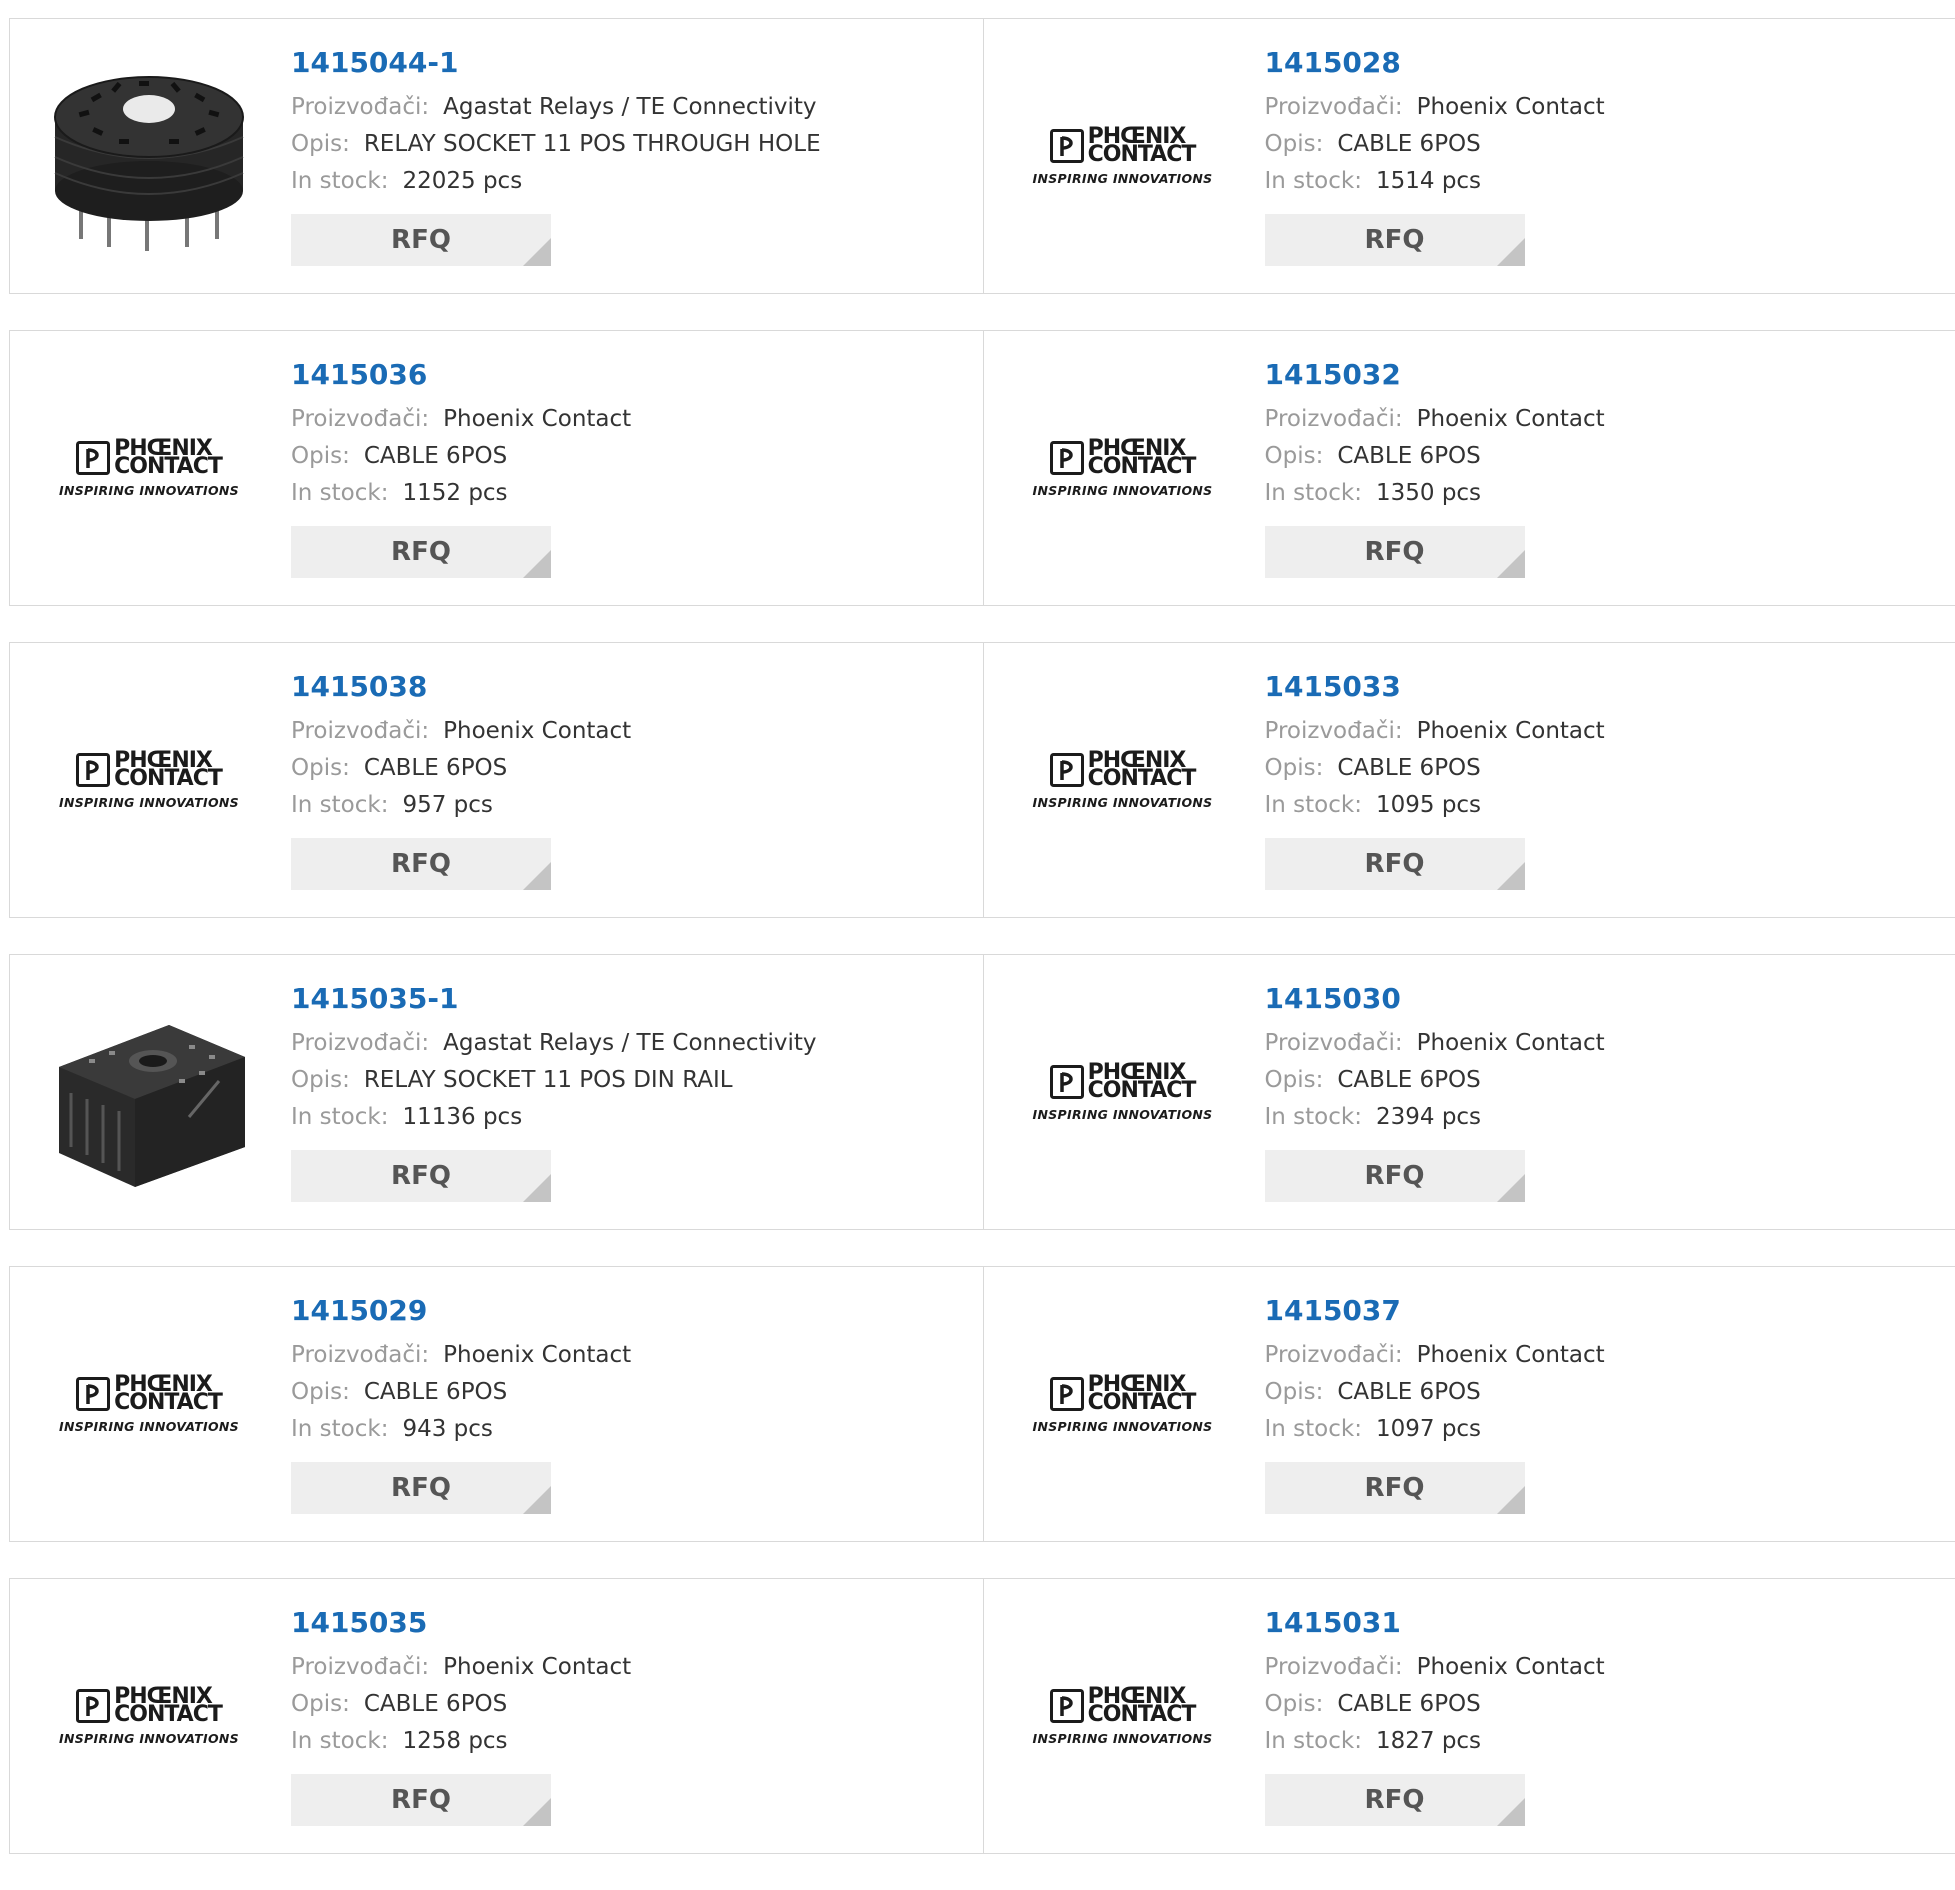  Describe the element at coordinates (1435, 1623) in the screenshot. I see `part-number-link: 1415031` at that location.